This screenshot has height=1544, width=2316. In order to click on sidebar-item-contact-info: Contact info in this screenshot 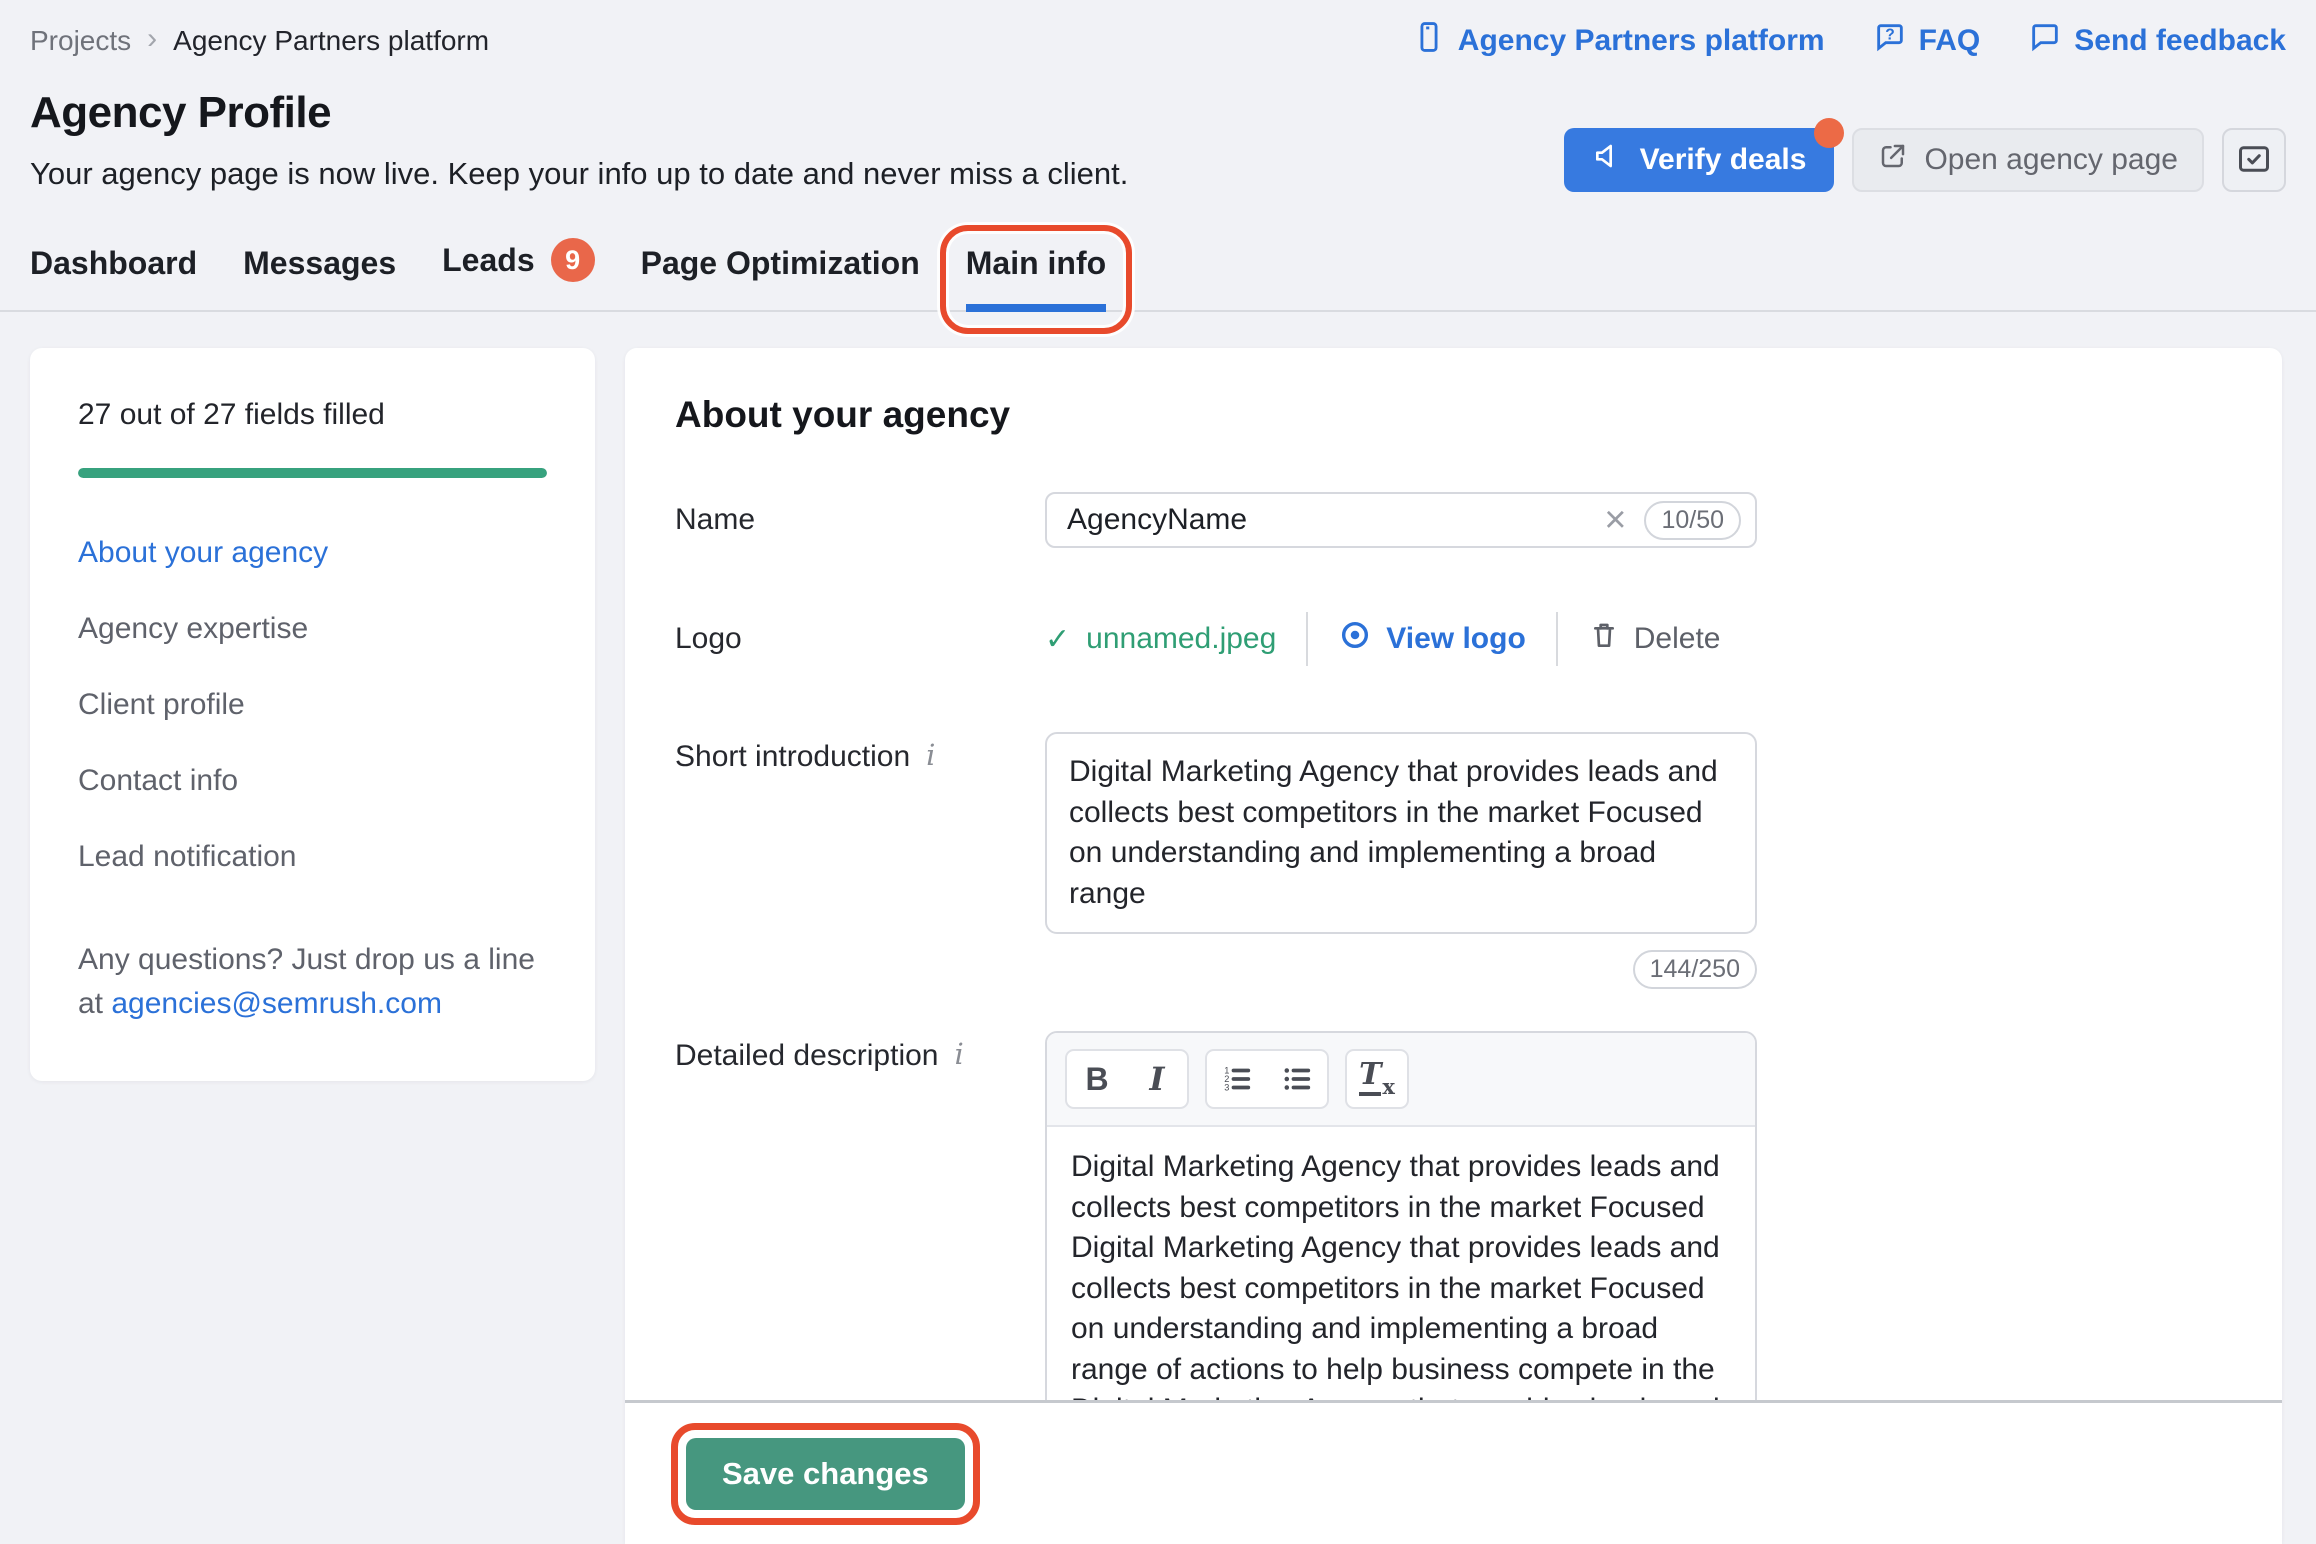, I will do `click(312, 781)`.